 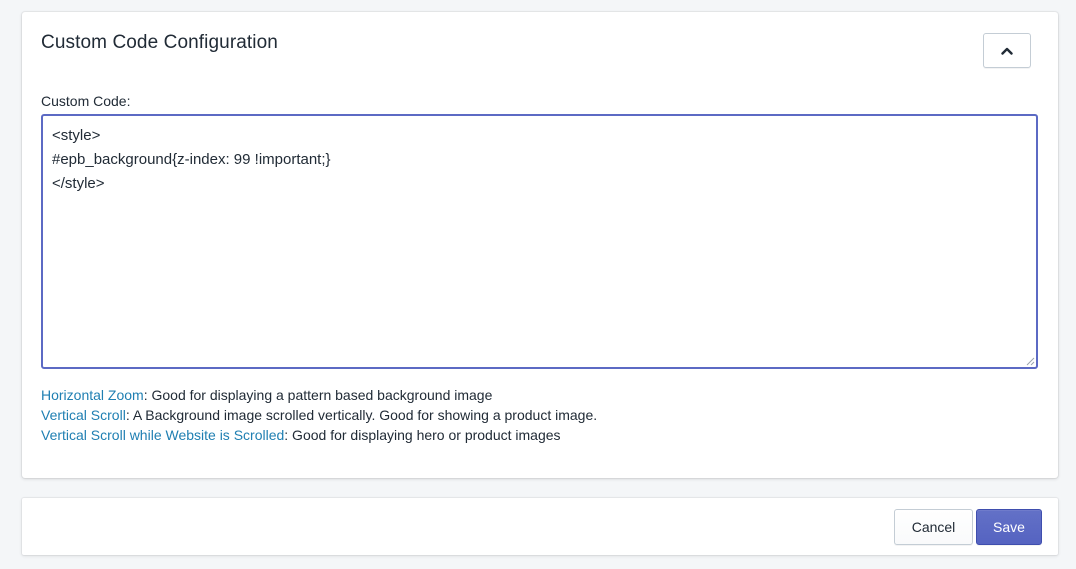 What do you see at coordinates (86, 101) in the screenshot?
I see `custom-code-label: Custom Code:` at bounding box center [86, 101].